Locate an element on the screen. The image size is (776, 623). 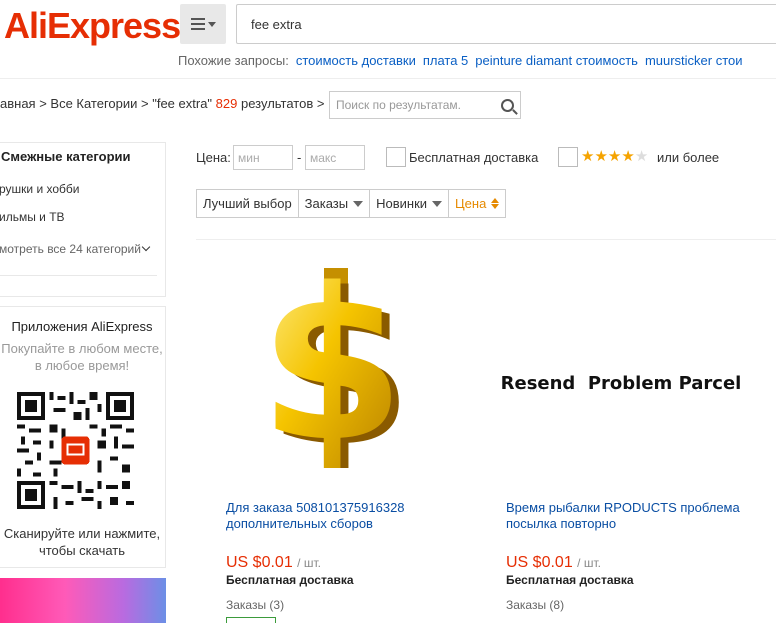
related-link: muursticker стои is located at coordinates (694, 60).